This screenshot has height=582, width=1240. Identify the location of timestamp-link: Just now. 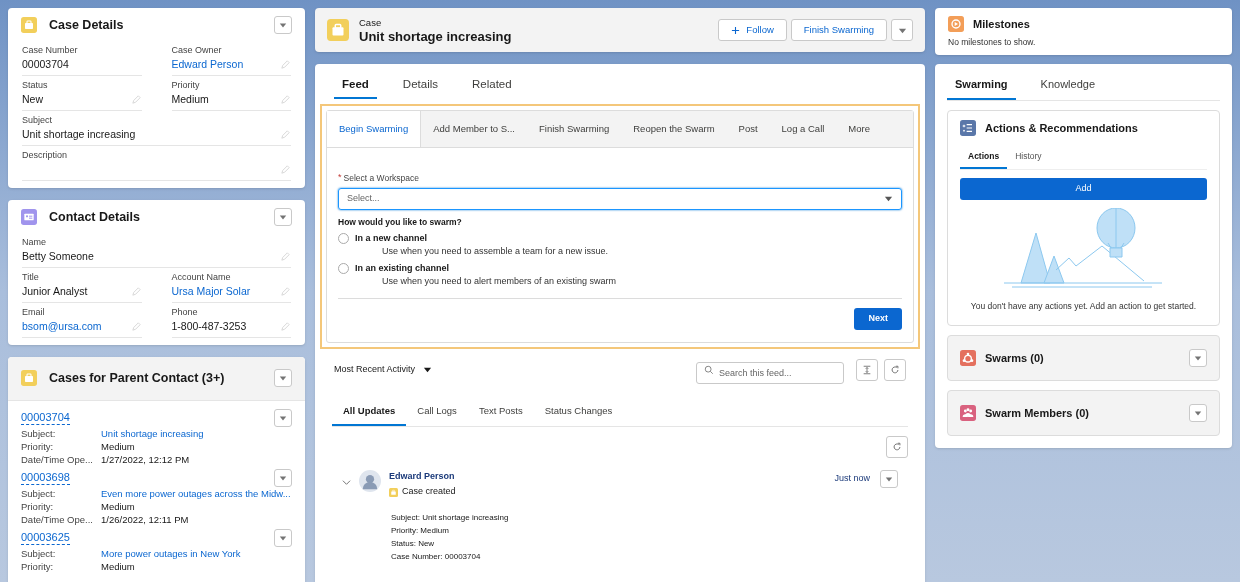
(852, 479).